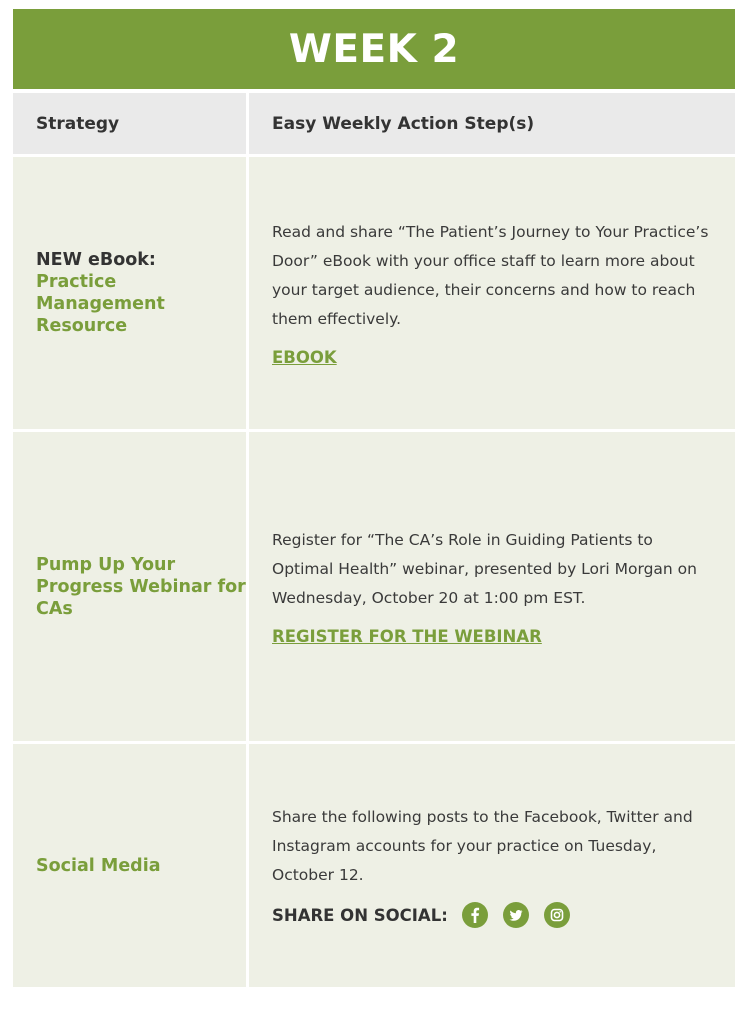 The width and height of the screenshot is (735, 1011). What do you see at coordinates (493, 915) in the screenshot?
I see `share-on-social: SHARE ON SOCIAL:` at bounding box center [493, 915].